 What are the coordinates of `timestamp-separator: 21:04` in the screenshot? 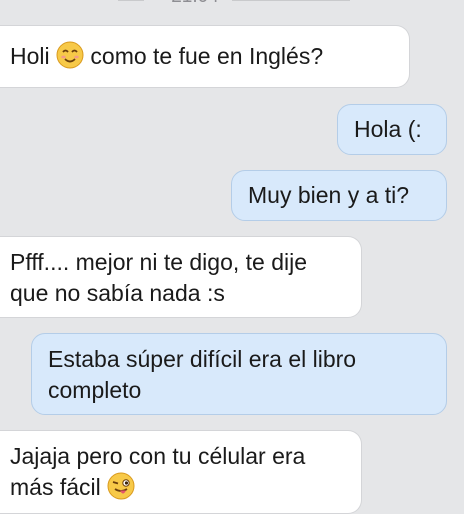 It's located at (232, 6).